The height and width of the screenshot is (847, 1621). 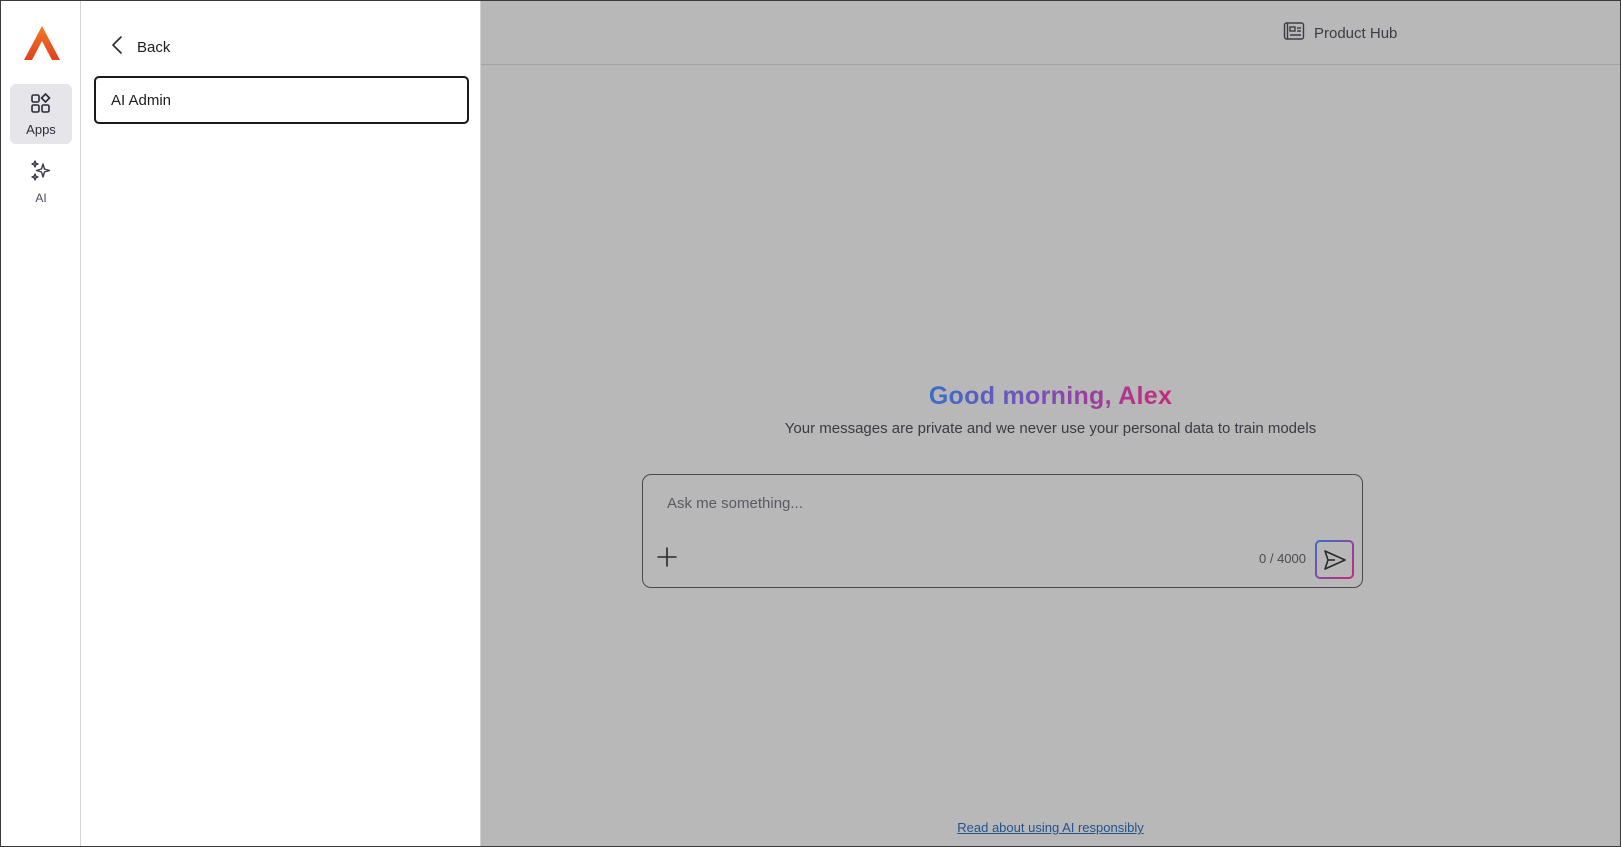 I want to click on send-button, so click(x=1334, y=559).